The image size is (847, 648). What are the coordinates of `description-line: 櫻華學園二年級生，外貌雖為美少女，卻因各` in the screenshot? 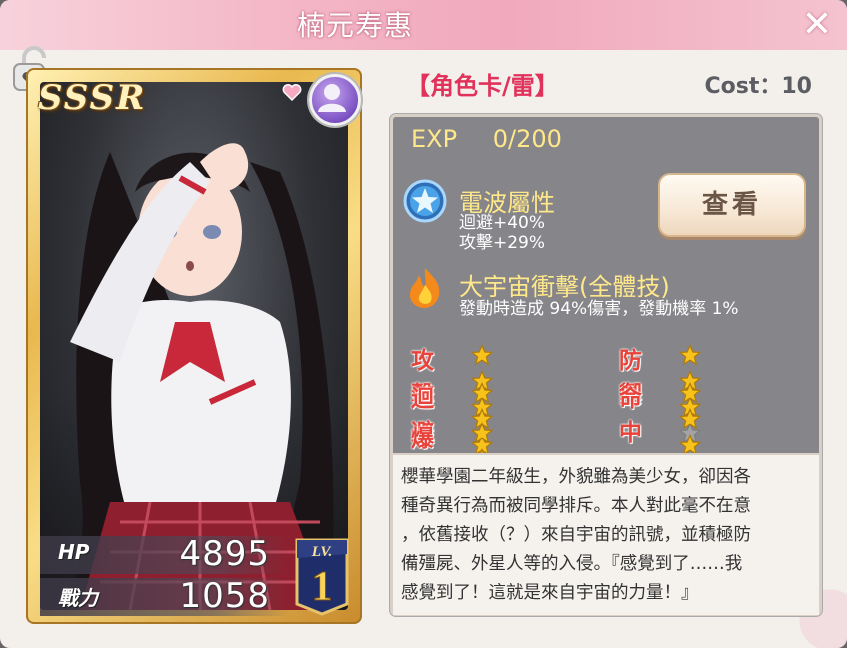 It's located at (576, 477).